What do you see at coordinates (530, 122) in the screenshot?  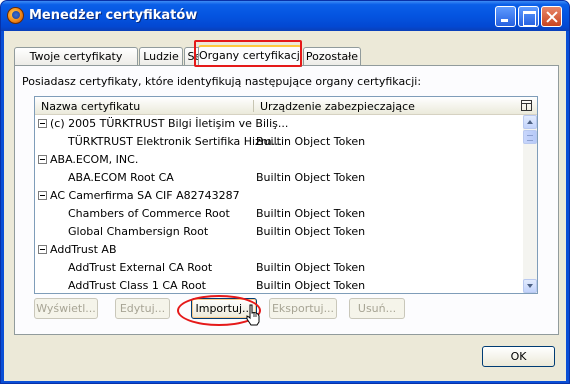 I see `scroll-up-button` at bounding box center [530, 122].